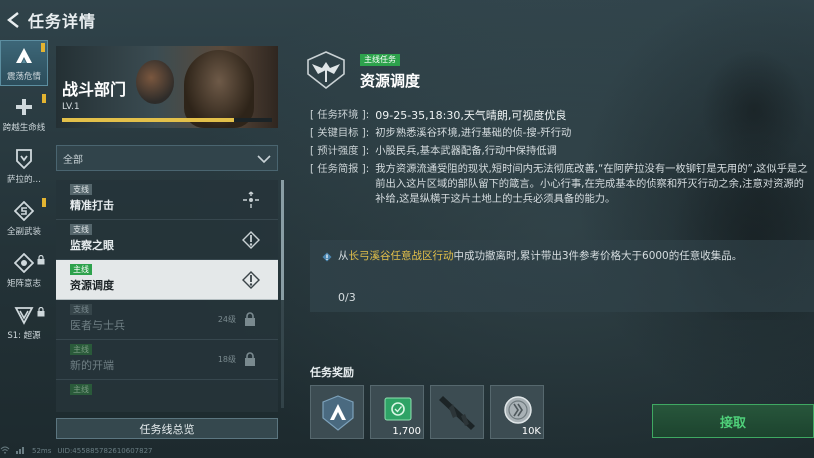 The width and height of the screenshot is (814, 458). I want to click on rifle-icon, so click(457, 413).